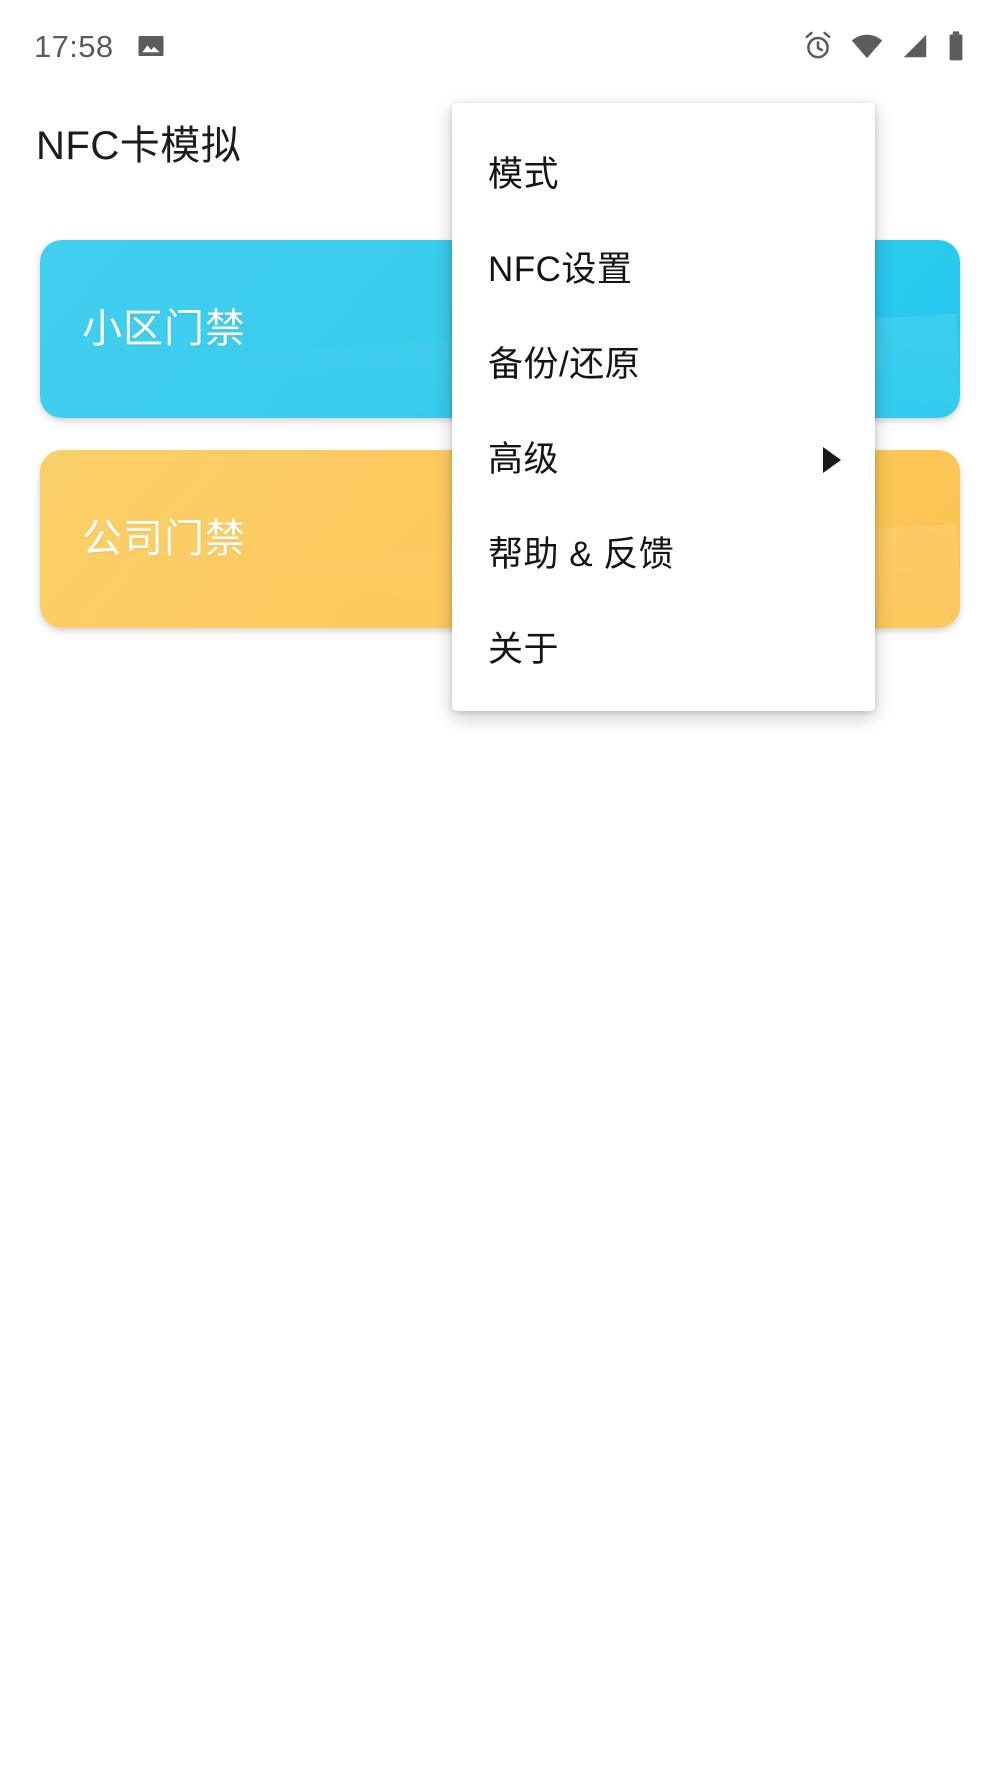 This screenshot has width=1000, height=1777. I want to click on menu-item-label: 高级, so click(524, 459).